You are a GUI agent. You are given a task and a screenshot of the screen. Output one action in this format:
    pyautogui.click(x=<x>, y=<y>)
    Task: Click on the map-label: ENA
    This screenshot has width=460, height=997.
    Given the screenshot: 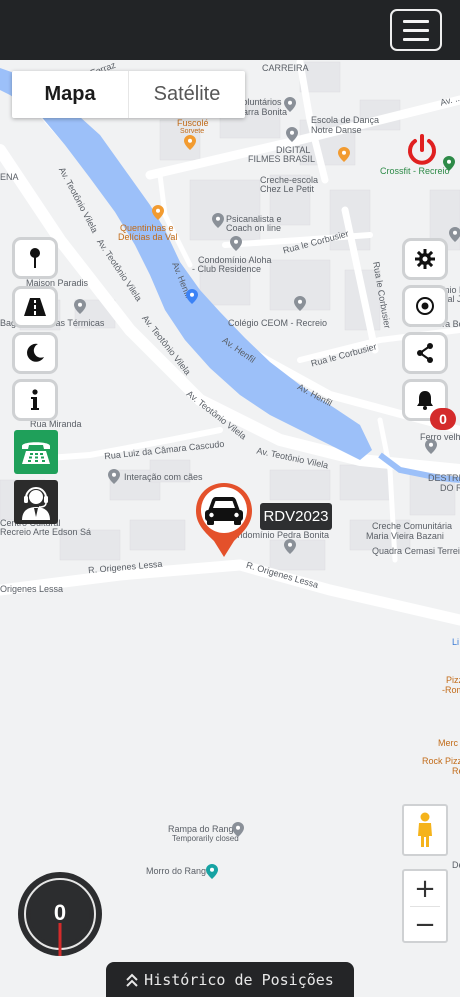 What is the action you would take?
    pyautogui.click(x=9, y=177)
    